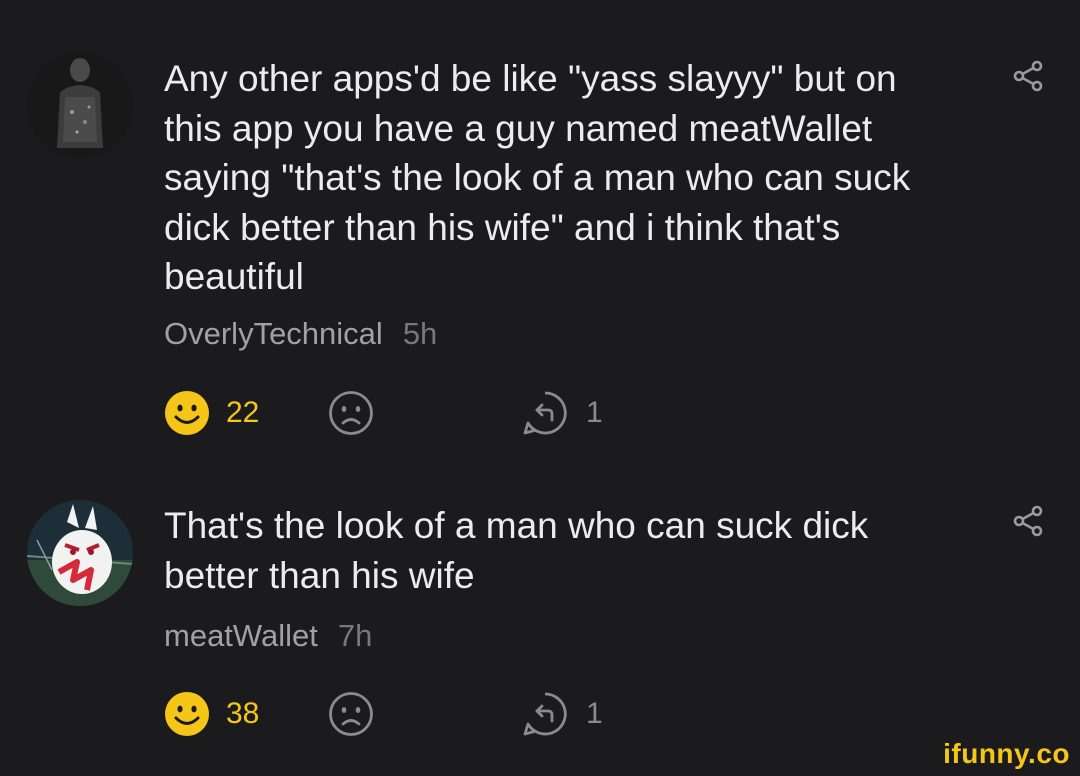 This screenshot has width=1080, height=776. I want to click on like-button: 38, so click(211, 714).